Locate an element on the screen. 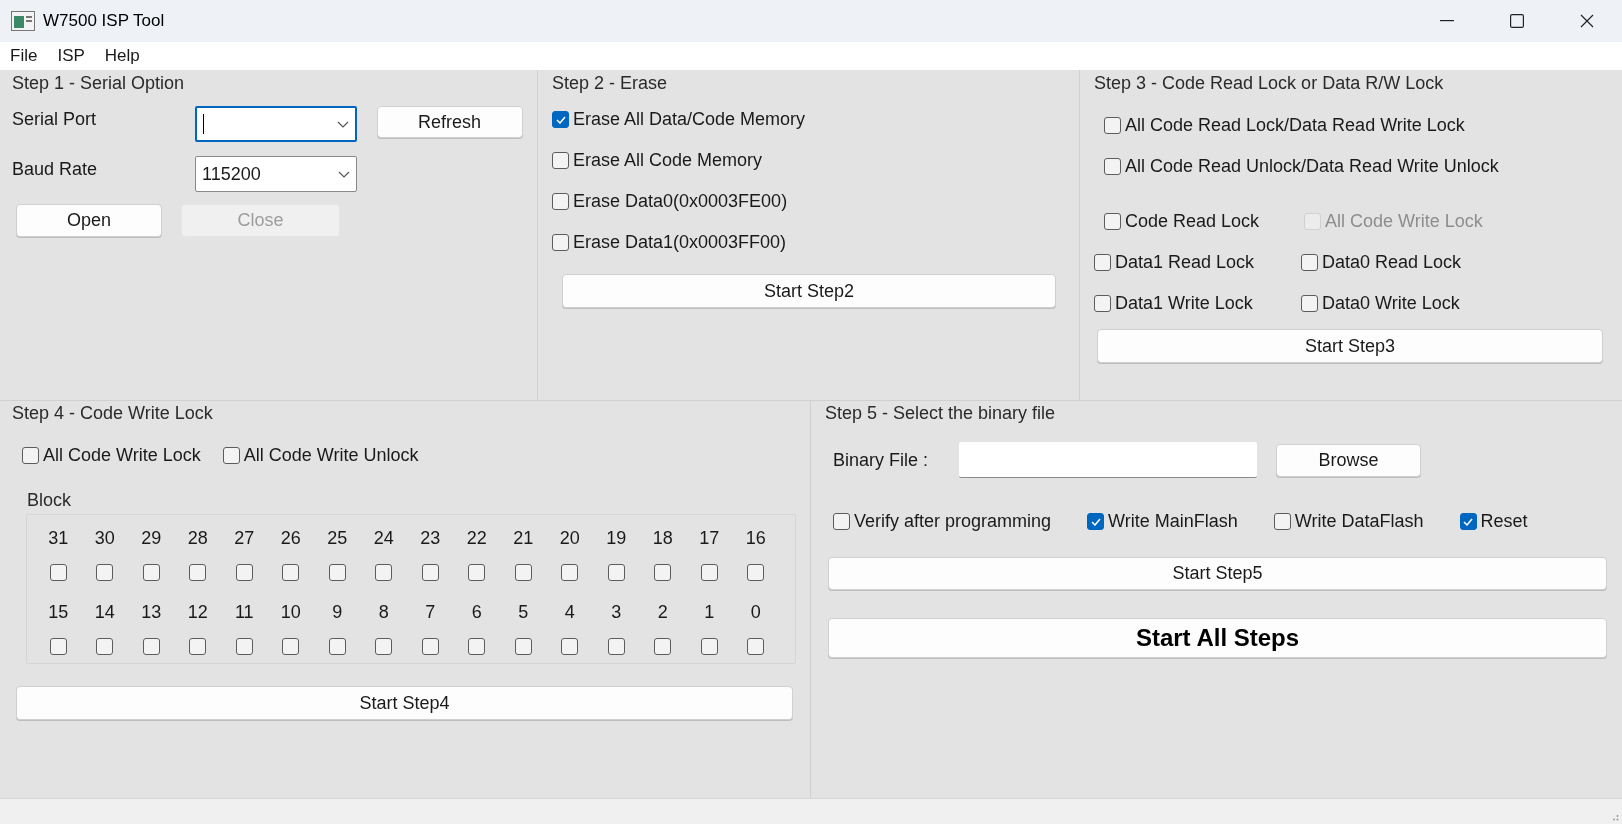 This screenshot has width=1622, height=824. push-button: Start Step5 is located at coordinates (1217, 573).